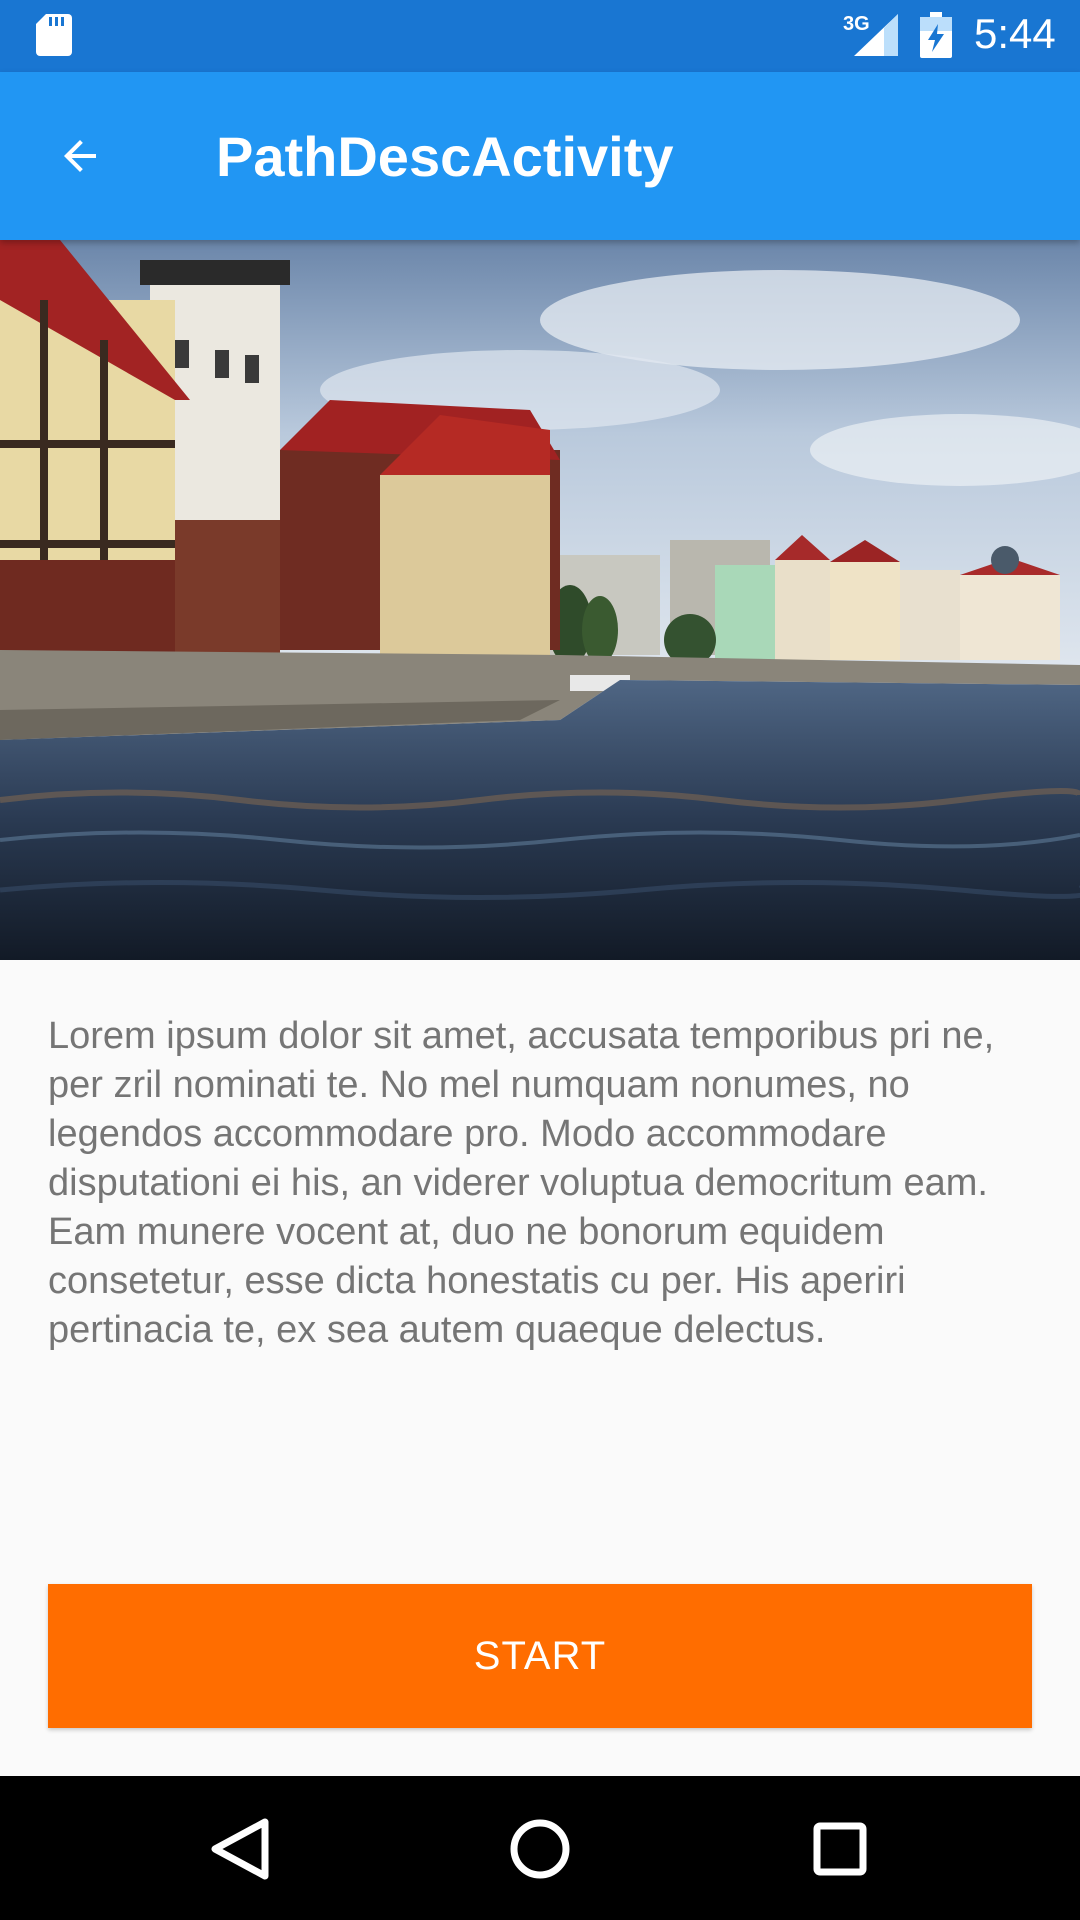 Image resolution: width=1080 pixels, height=1920 pixels. What do you see at coordinates (1015, 33) in the screenshot?
I see `status-clock: 5:44` at bounding box center [1015, 33].